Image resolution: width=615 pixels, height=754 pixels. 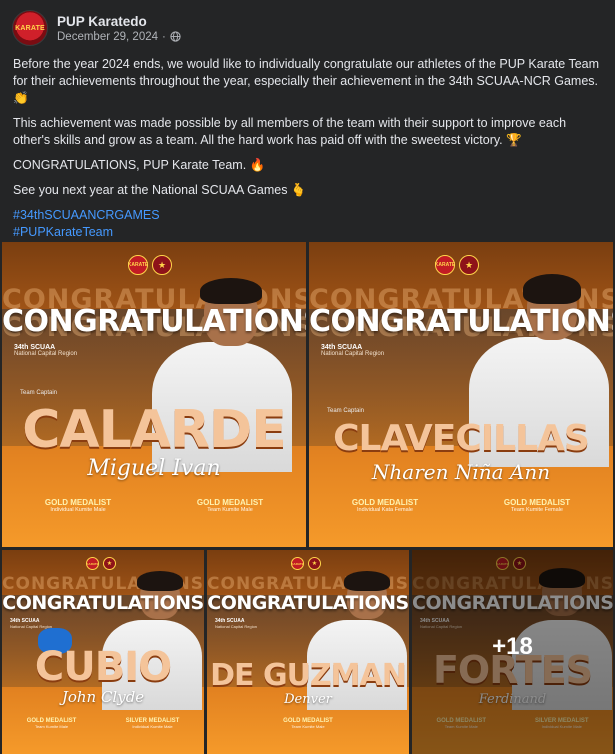 What do you see at coordinates (512, 646) in the screenshot?
I see `more-photos-count: +18` at bounding box center [512, 646].